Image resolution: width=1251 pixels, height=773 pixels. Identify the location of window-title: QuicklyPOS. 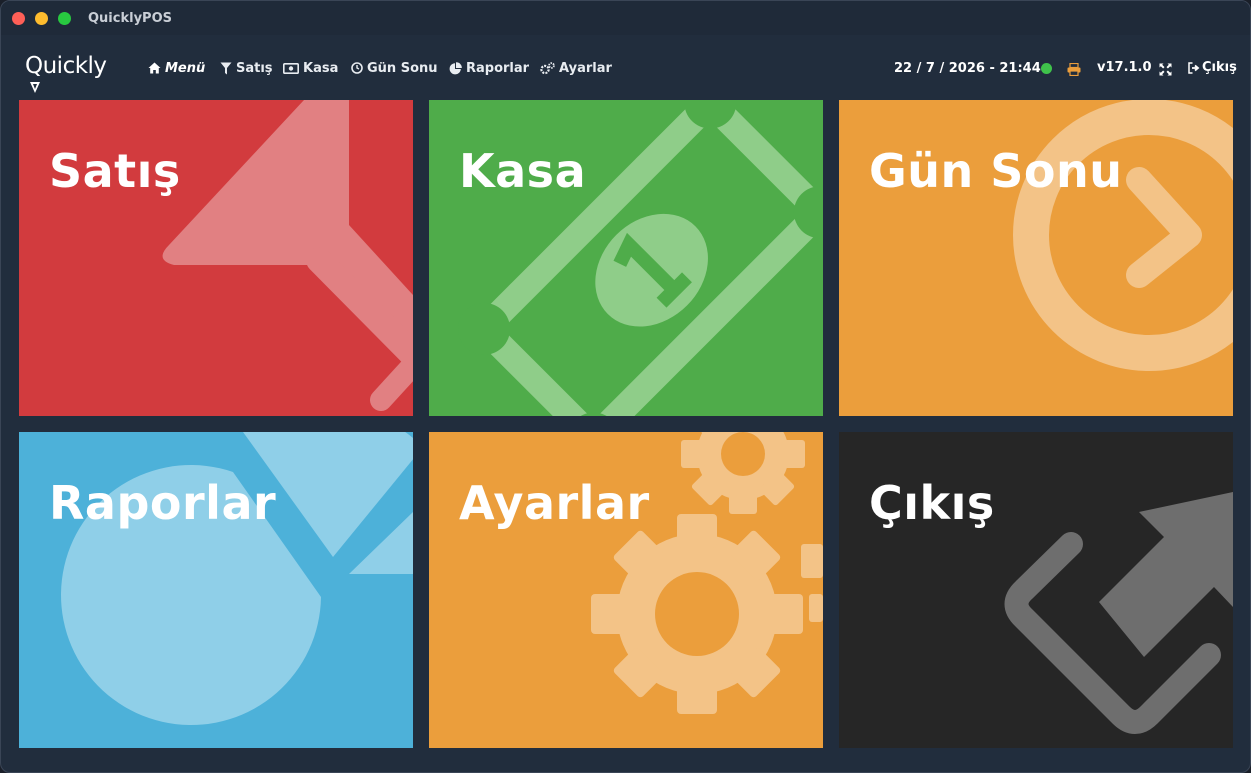
(130, 18).